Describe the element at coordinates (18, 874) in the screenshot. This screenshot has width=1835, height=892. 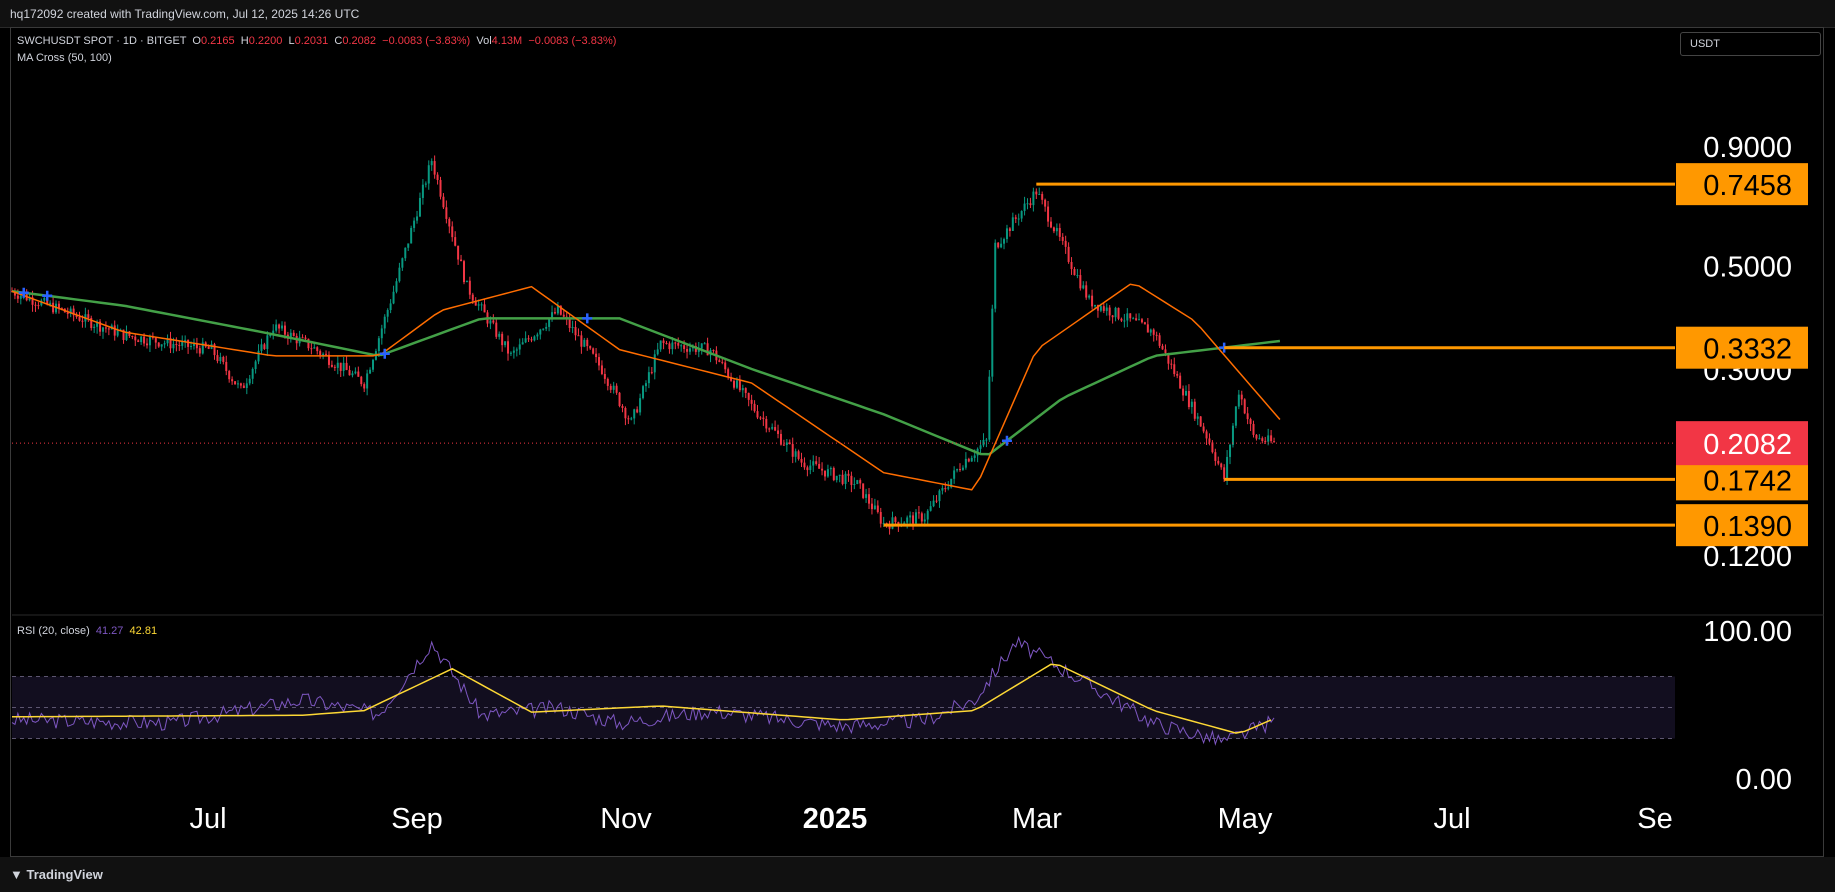
I see `tv-icon: ▼` at that location.